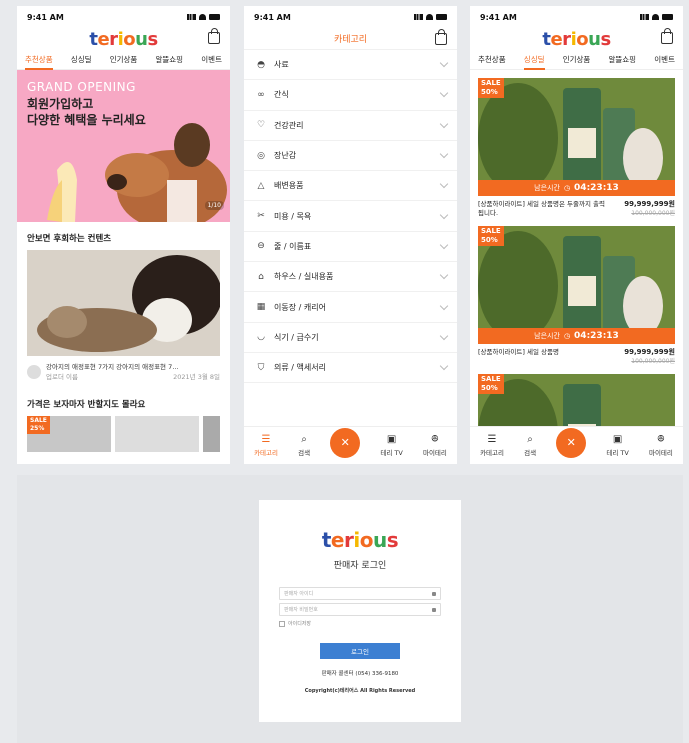 This screenshot has width=689, height=743. I want to click on user-icon, so click(434, 593).